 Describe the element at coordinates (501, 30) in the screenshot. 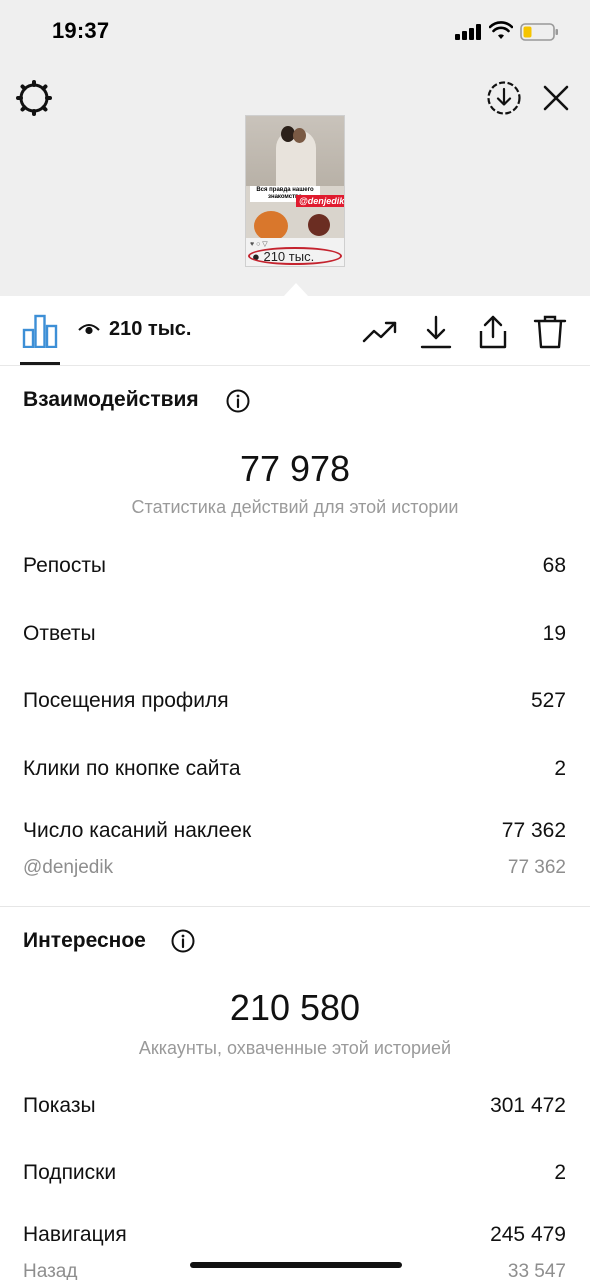

I see `wifi-icon` at that location.